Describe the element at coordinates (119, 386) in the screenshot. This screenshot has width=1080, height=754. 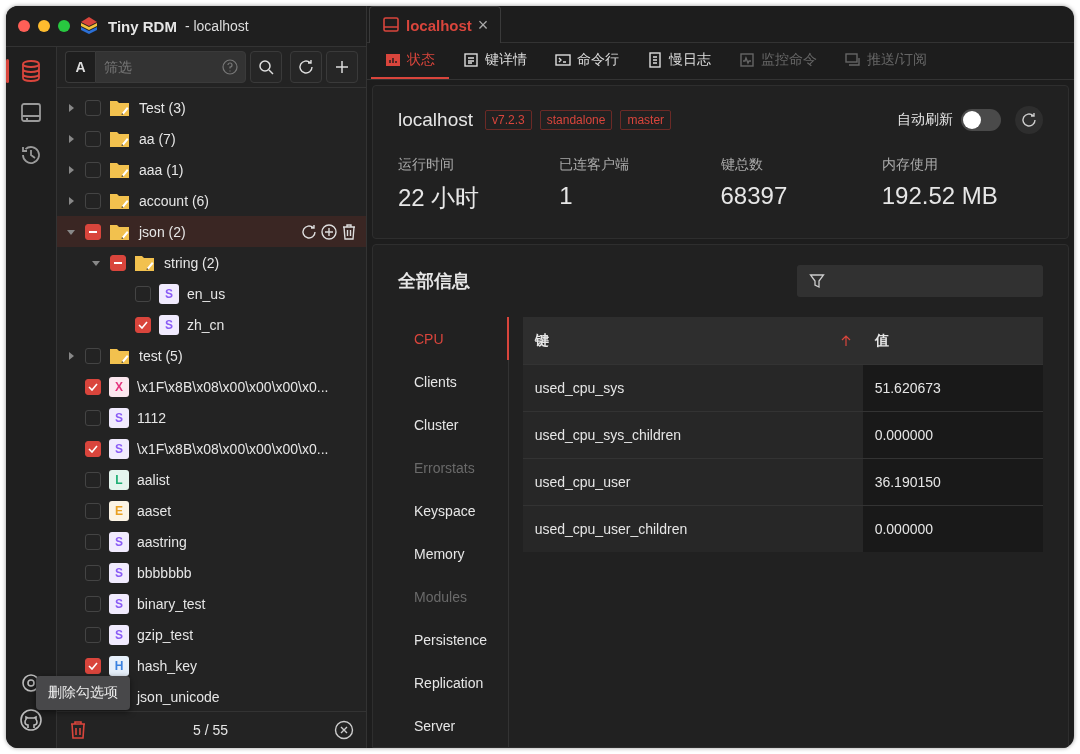
I see `type-badge: X` at that location.